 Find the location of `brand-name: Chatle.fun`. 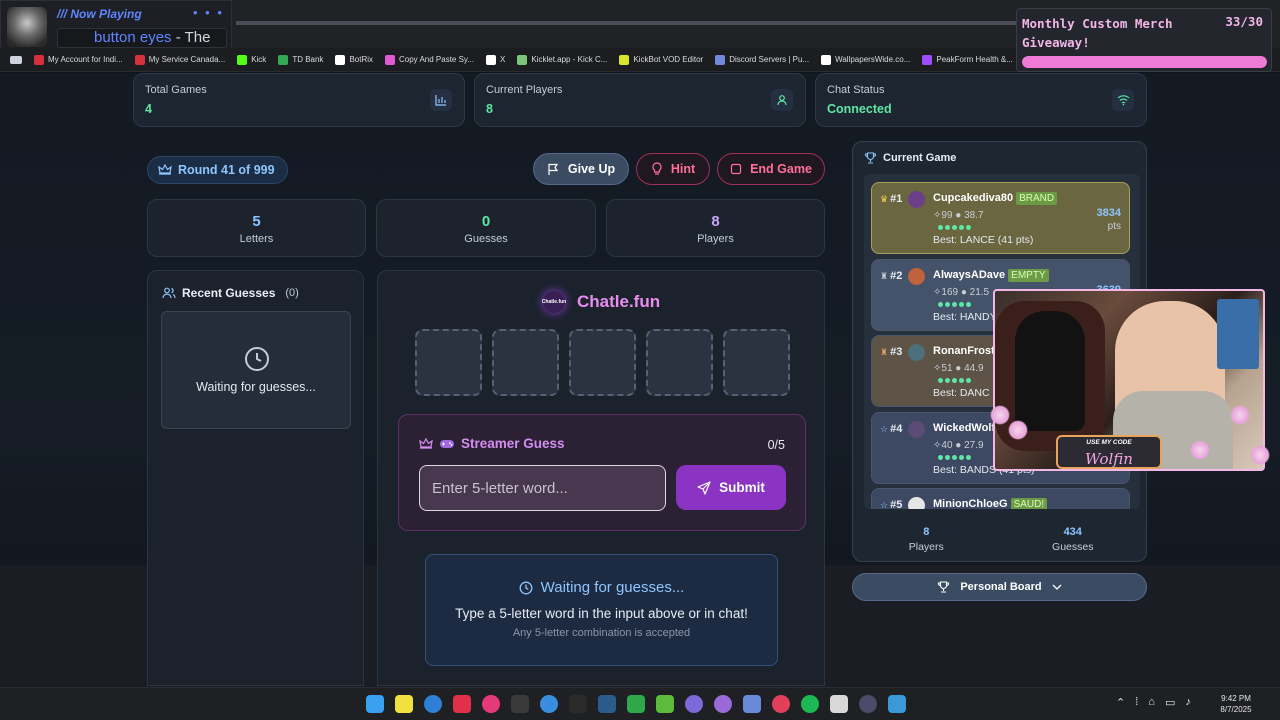

brand-name: Chatle.fun is located at coordinates (619, 301).